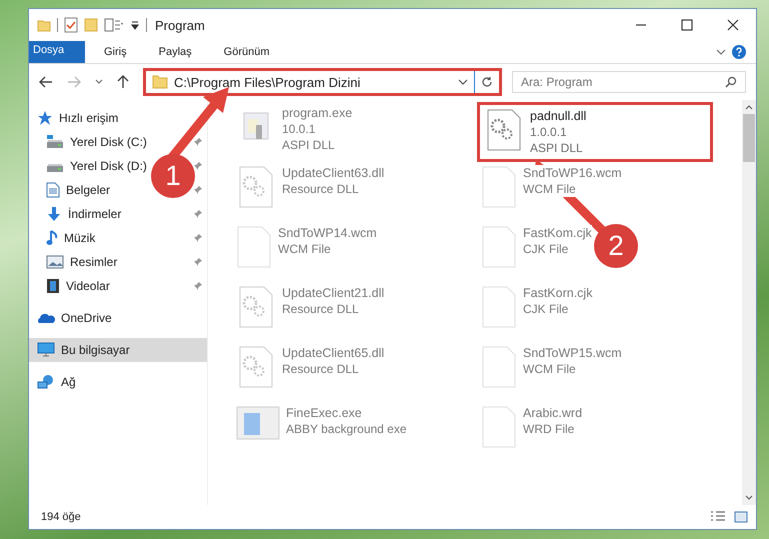 The height and width of the screenshot is (539, 769). What do you see at coordinates (268, 82) in the screenshot?
I see `address-path: C:\Program Files\Program Dizini` at bounding box center [268, 82].